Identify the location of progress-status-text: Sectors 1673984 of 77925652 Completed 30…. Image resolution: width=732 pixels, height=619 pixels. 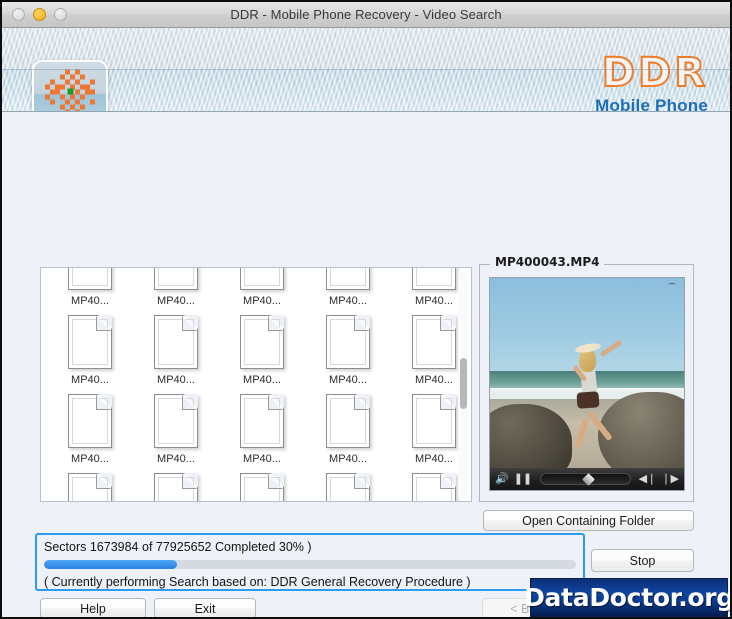
(178, 547).